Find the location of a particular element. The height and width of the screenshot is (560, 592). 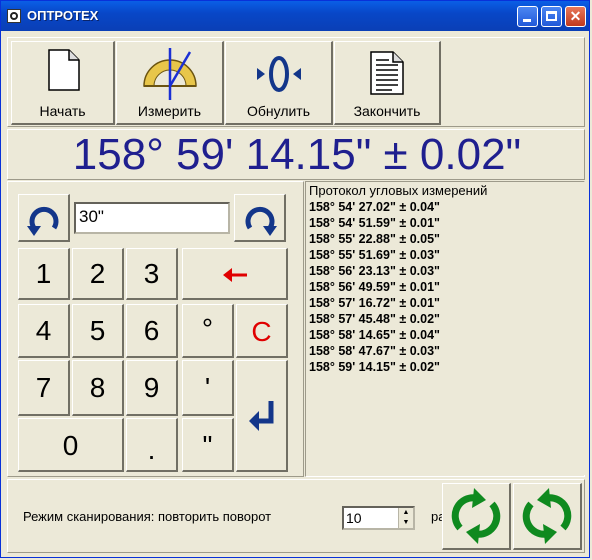

log-row: 158° 56' 49.59" ± 0.01" is located at coordinates (374, 287).